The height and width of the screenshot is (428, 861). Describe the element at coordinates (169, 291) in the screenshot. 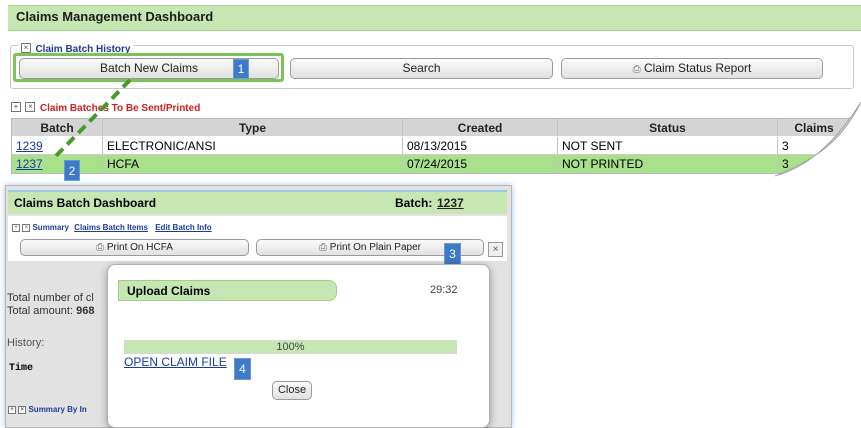

I see `upload-dialog-title: Upload Claims` at that location.